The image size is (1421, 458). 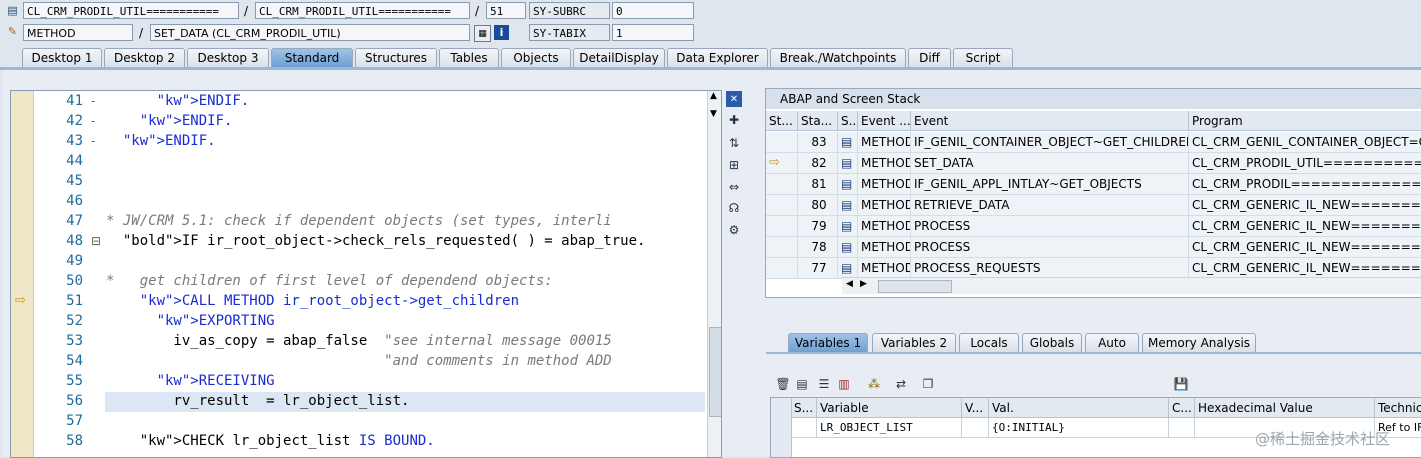 What do you see at coordinates (734, 187) in the screenshot?
I see `resize-icon: ⇔` at bounding box center [734, 187].